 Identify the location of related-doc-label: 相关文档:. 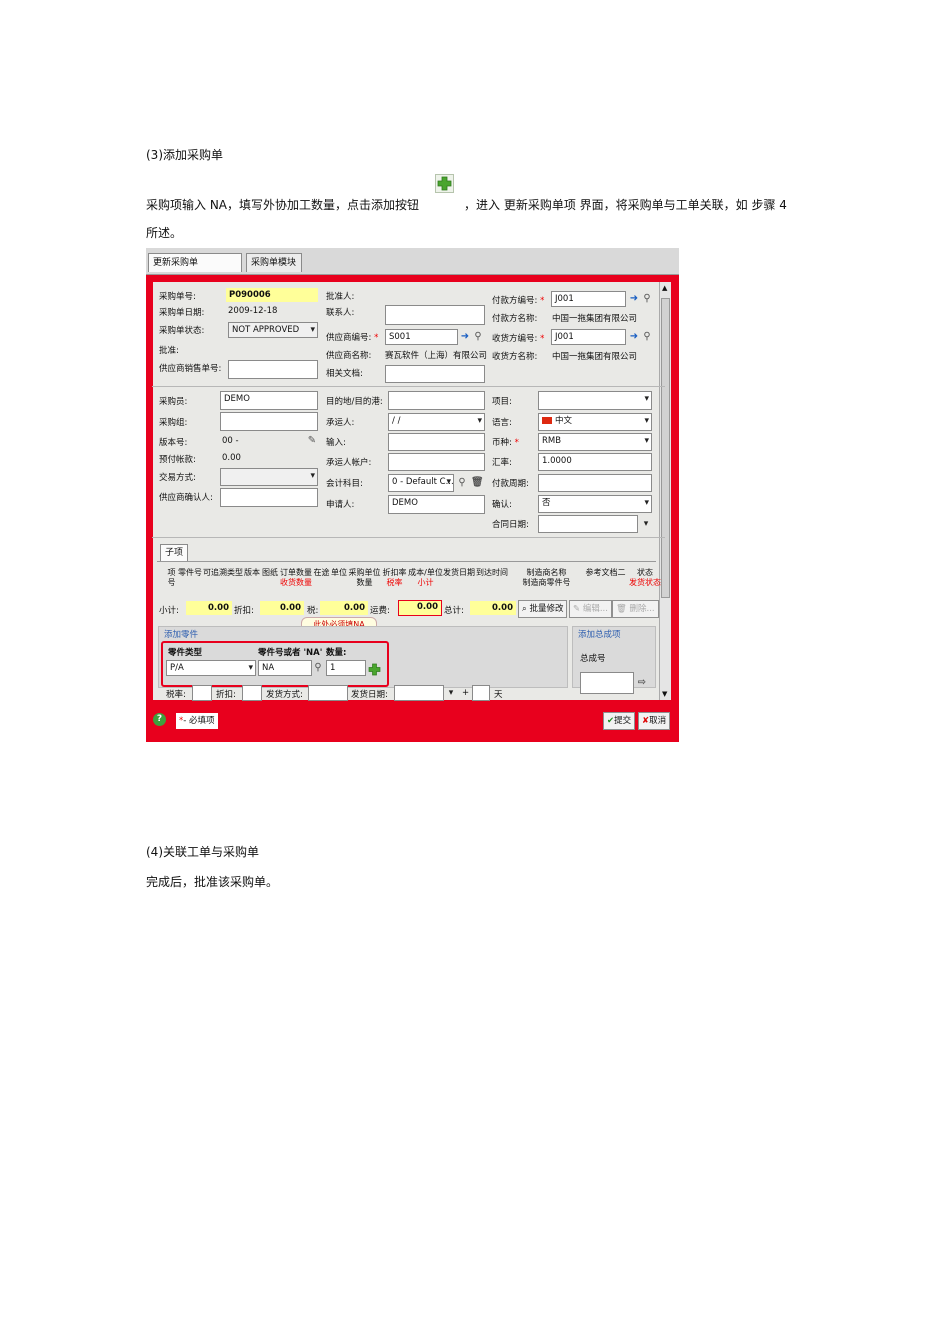
(344, 374).